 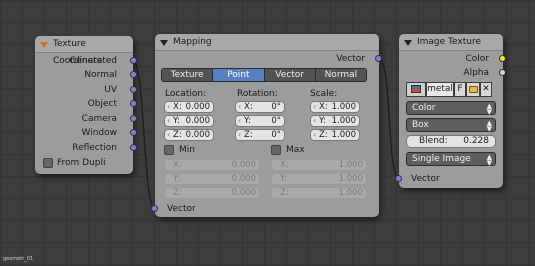 I want to click on min-label: Min, so click(x=187, y=150).